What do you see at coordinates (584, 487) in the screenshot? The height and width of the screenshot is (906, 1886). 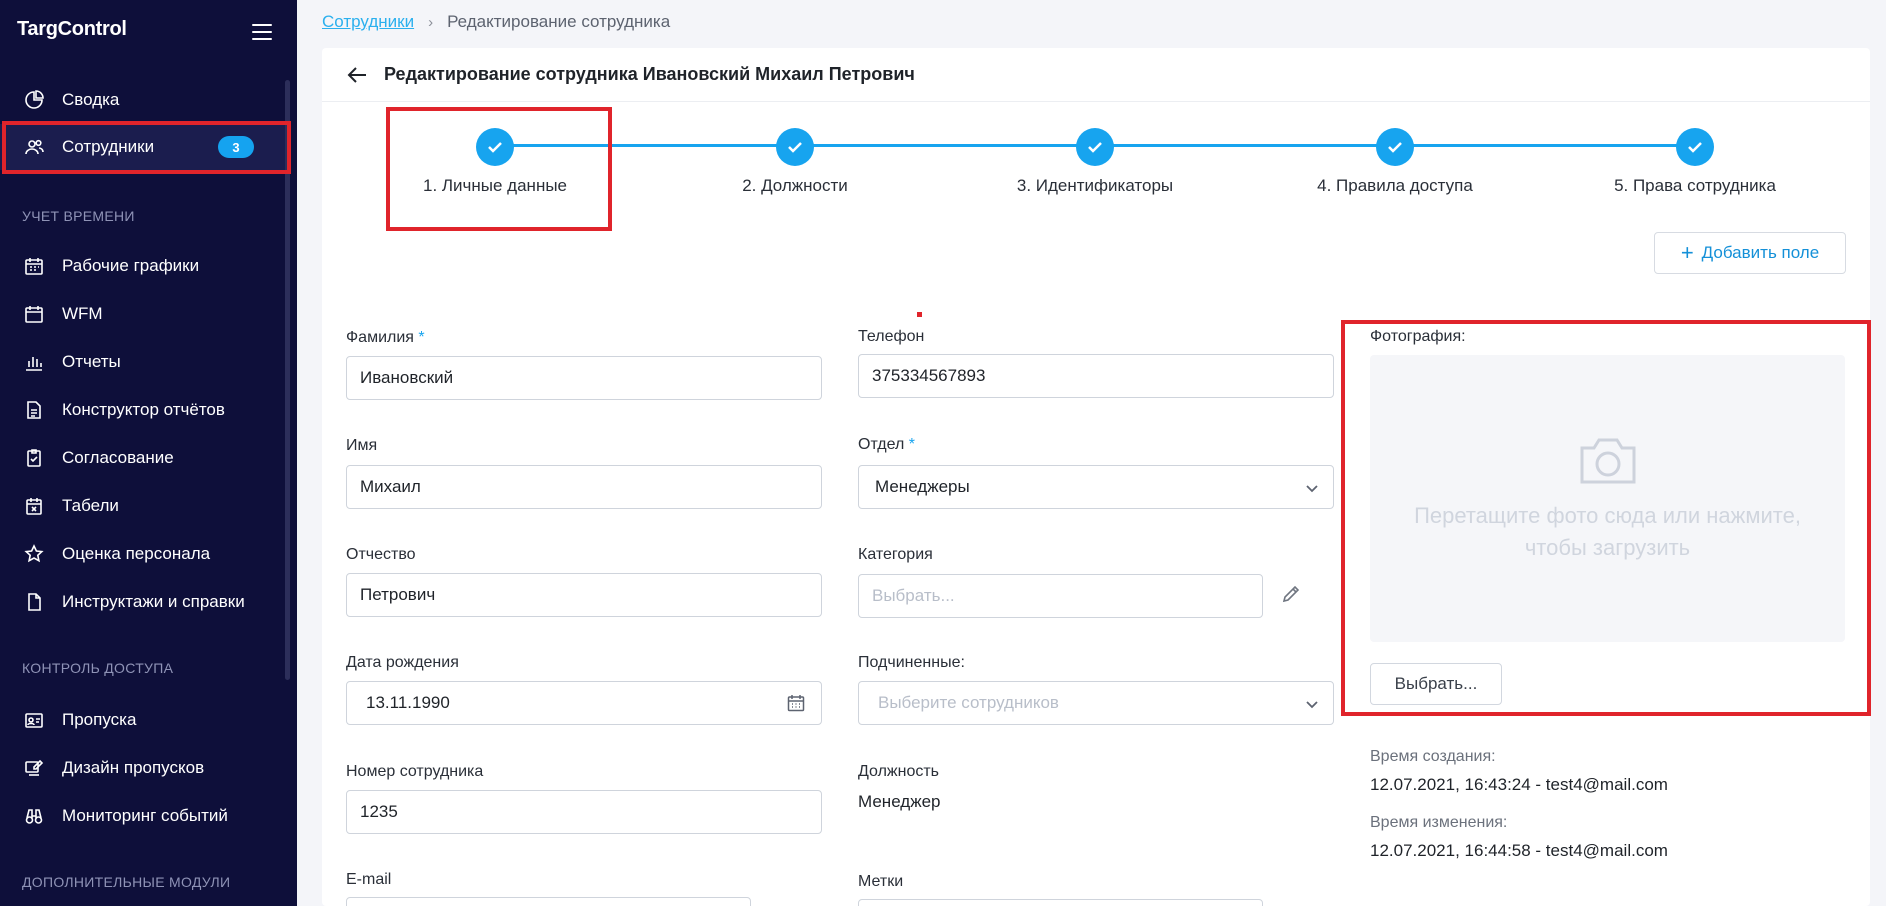 I see `first-name-field: Михаил` at bounding box center [584, 487].